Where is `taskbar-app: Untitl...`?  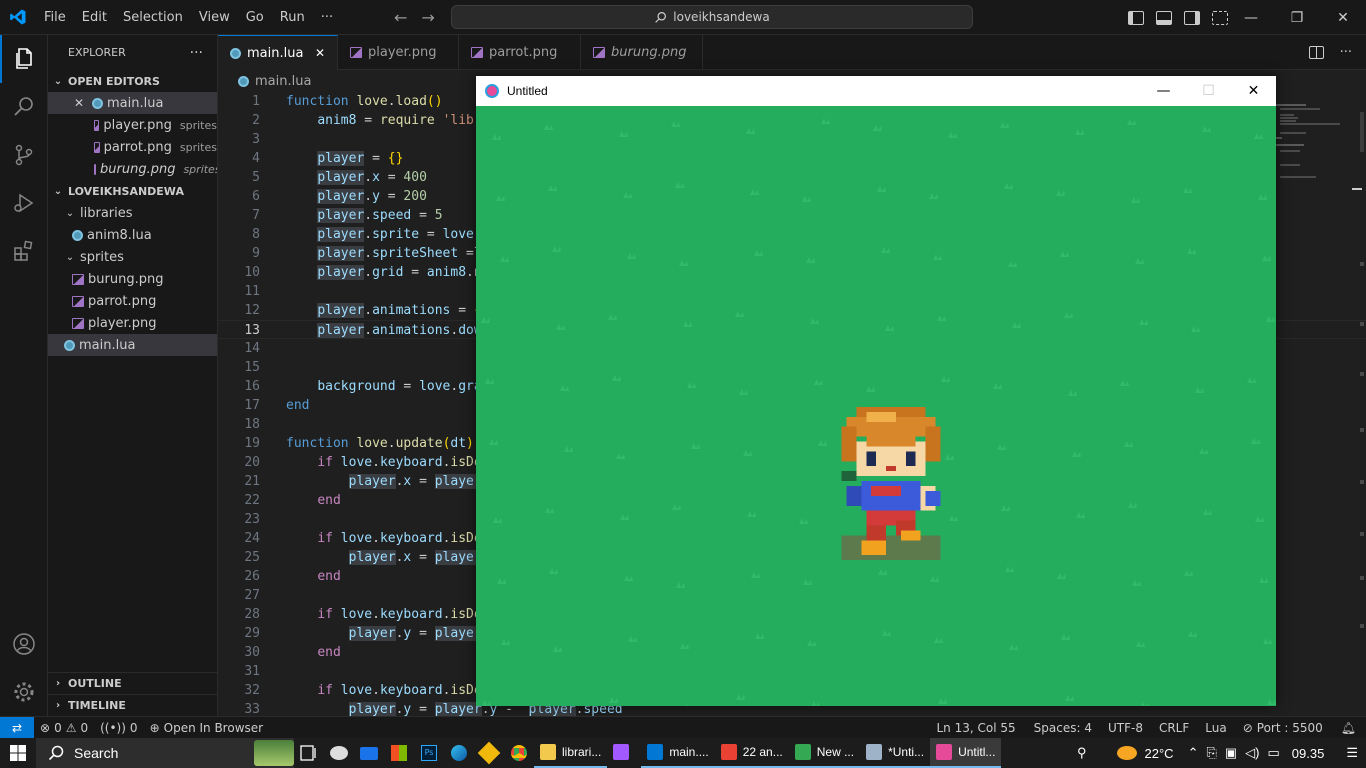 taskbar-app: Untitl... is located at coordinates (966, 753).